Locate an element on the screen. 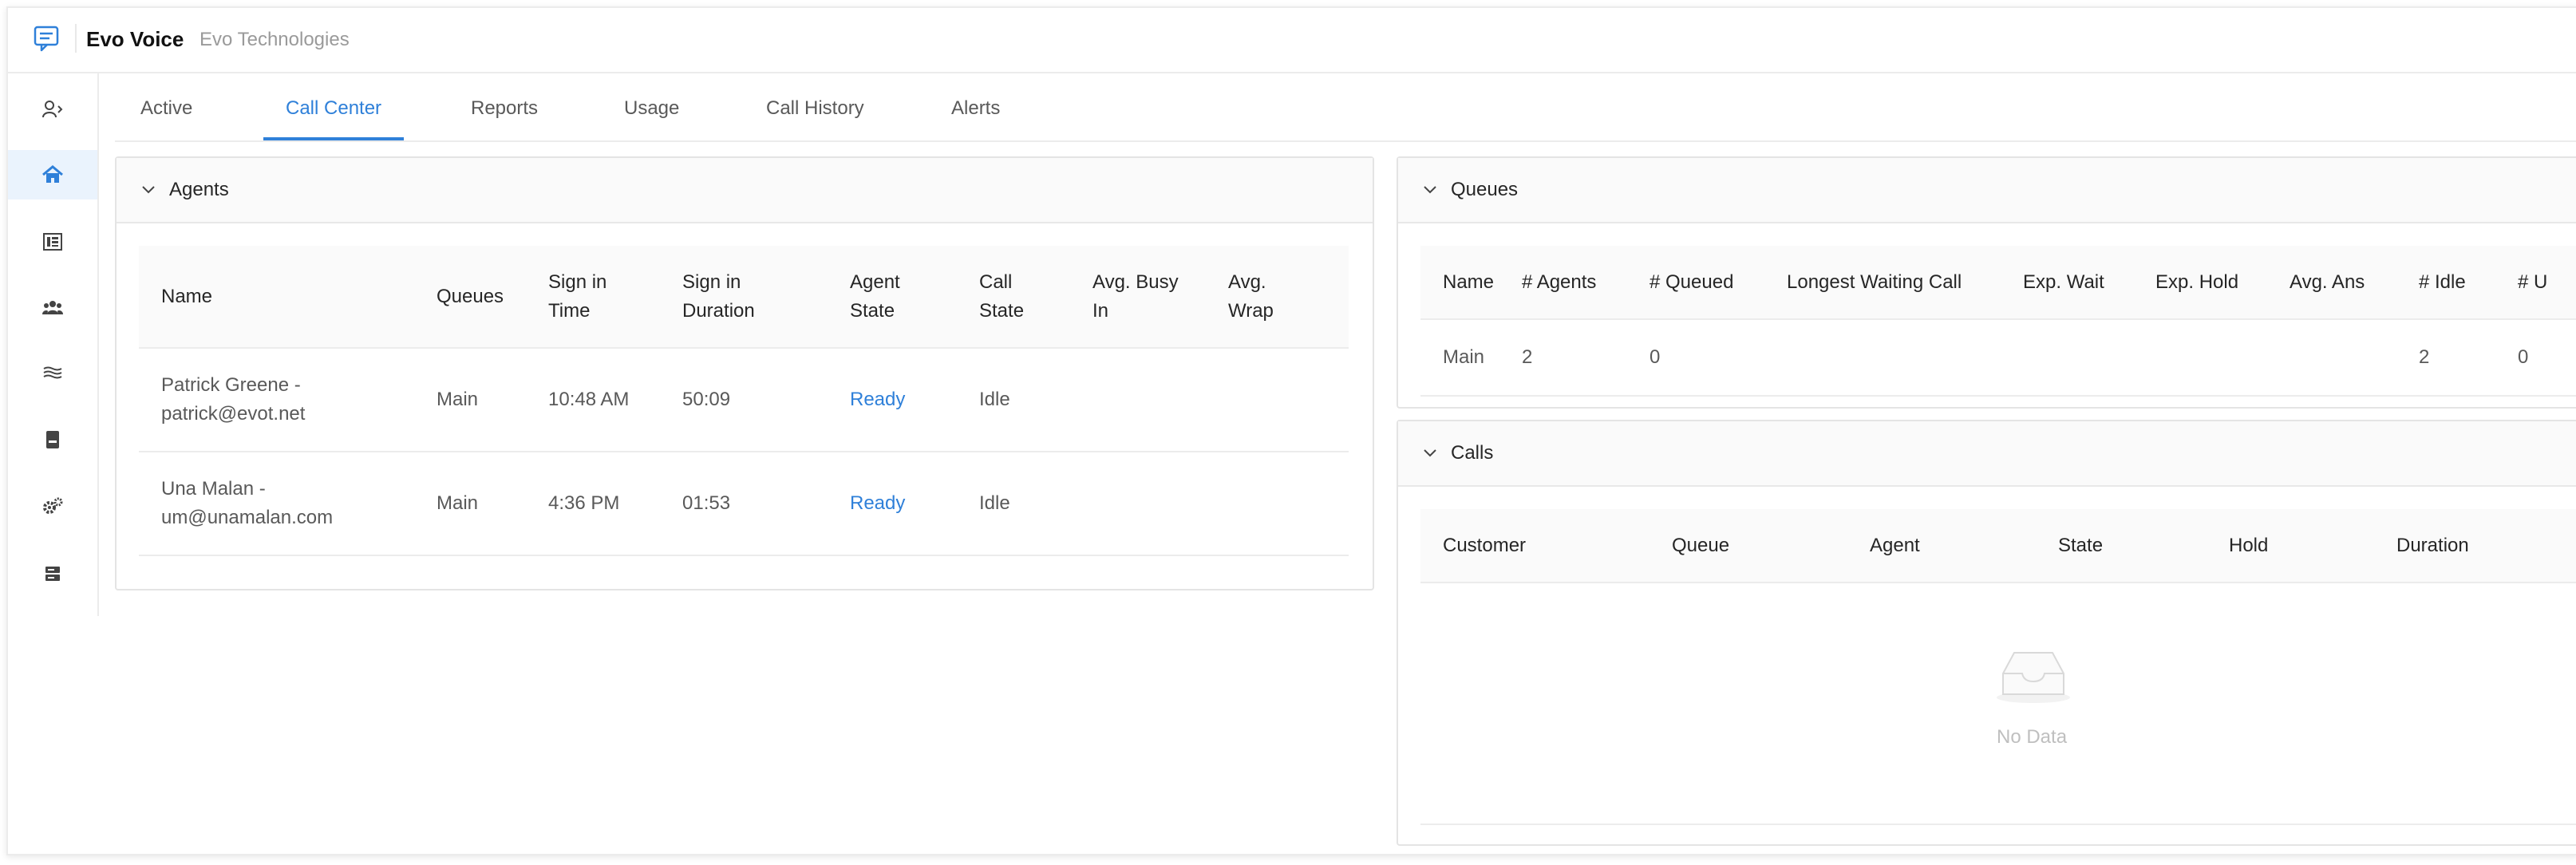 This screenshot has height=865, width=2576. sidebar-item-home is located at coordinates (52, 174).